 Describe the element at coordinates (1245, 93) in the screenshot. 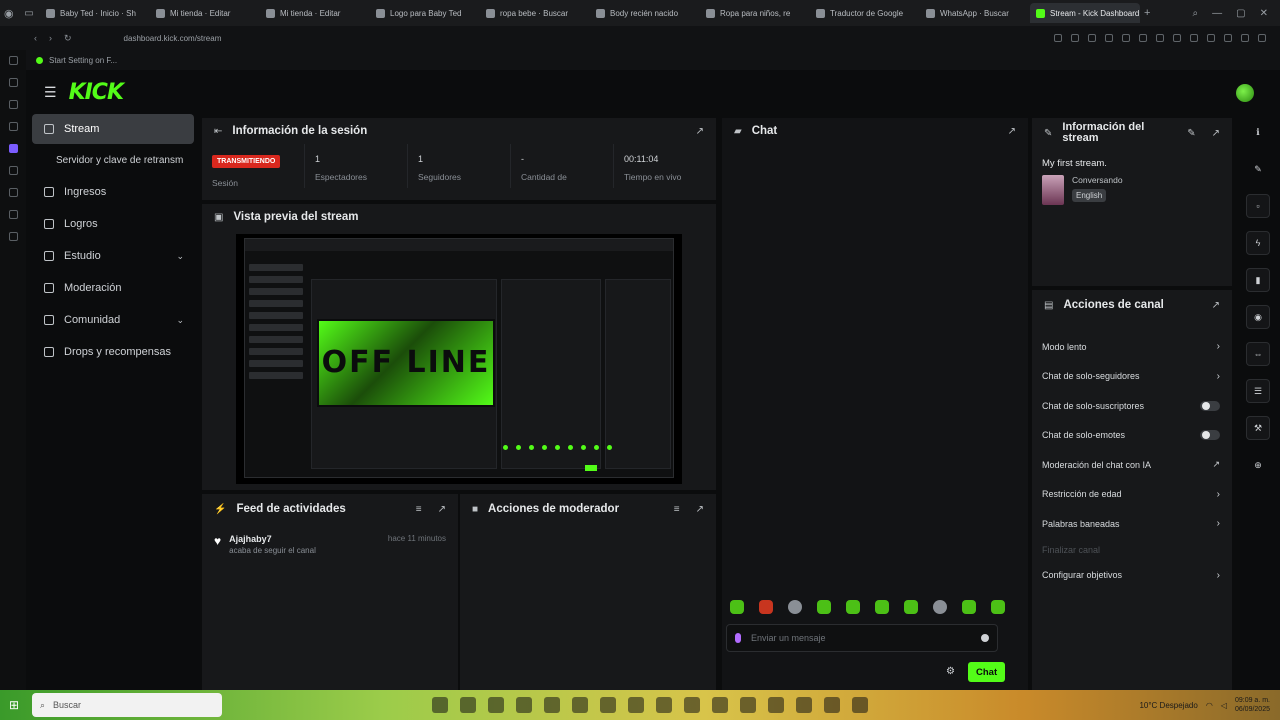

I see `user-avatar` at that location.